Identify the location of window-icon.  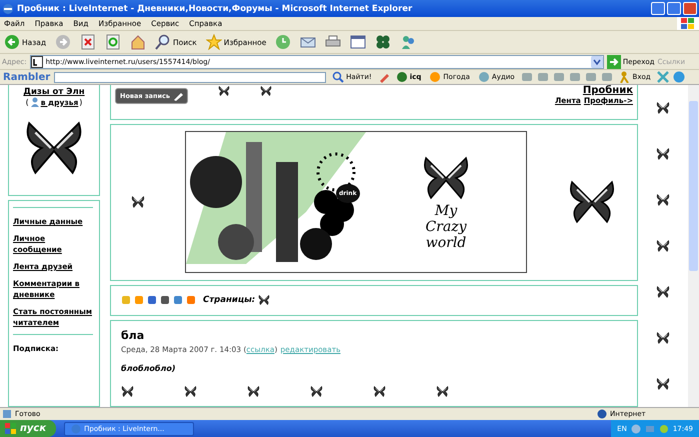
(358, 42).